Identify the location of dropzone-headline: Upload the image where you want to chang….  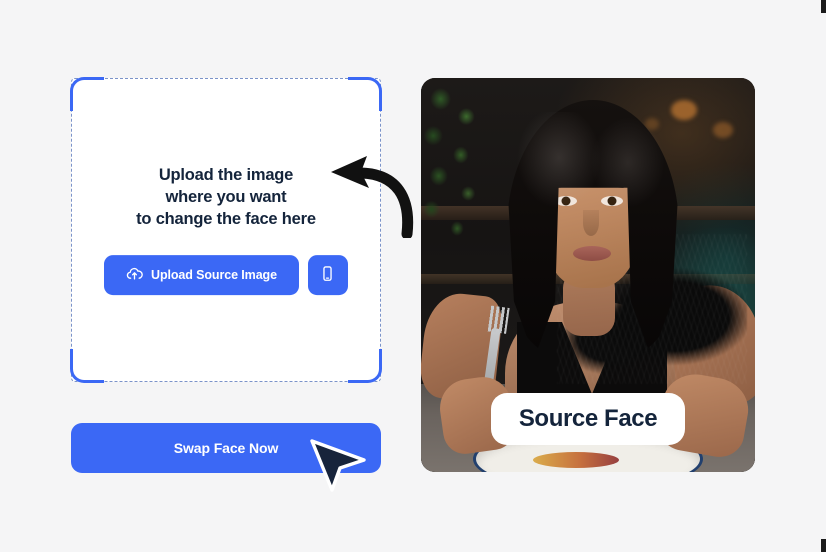
(226, 197).